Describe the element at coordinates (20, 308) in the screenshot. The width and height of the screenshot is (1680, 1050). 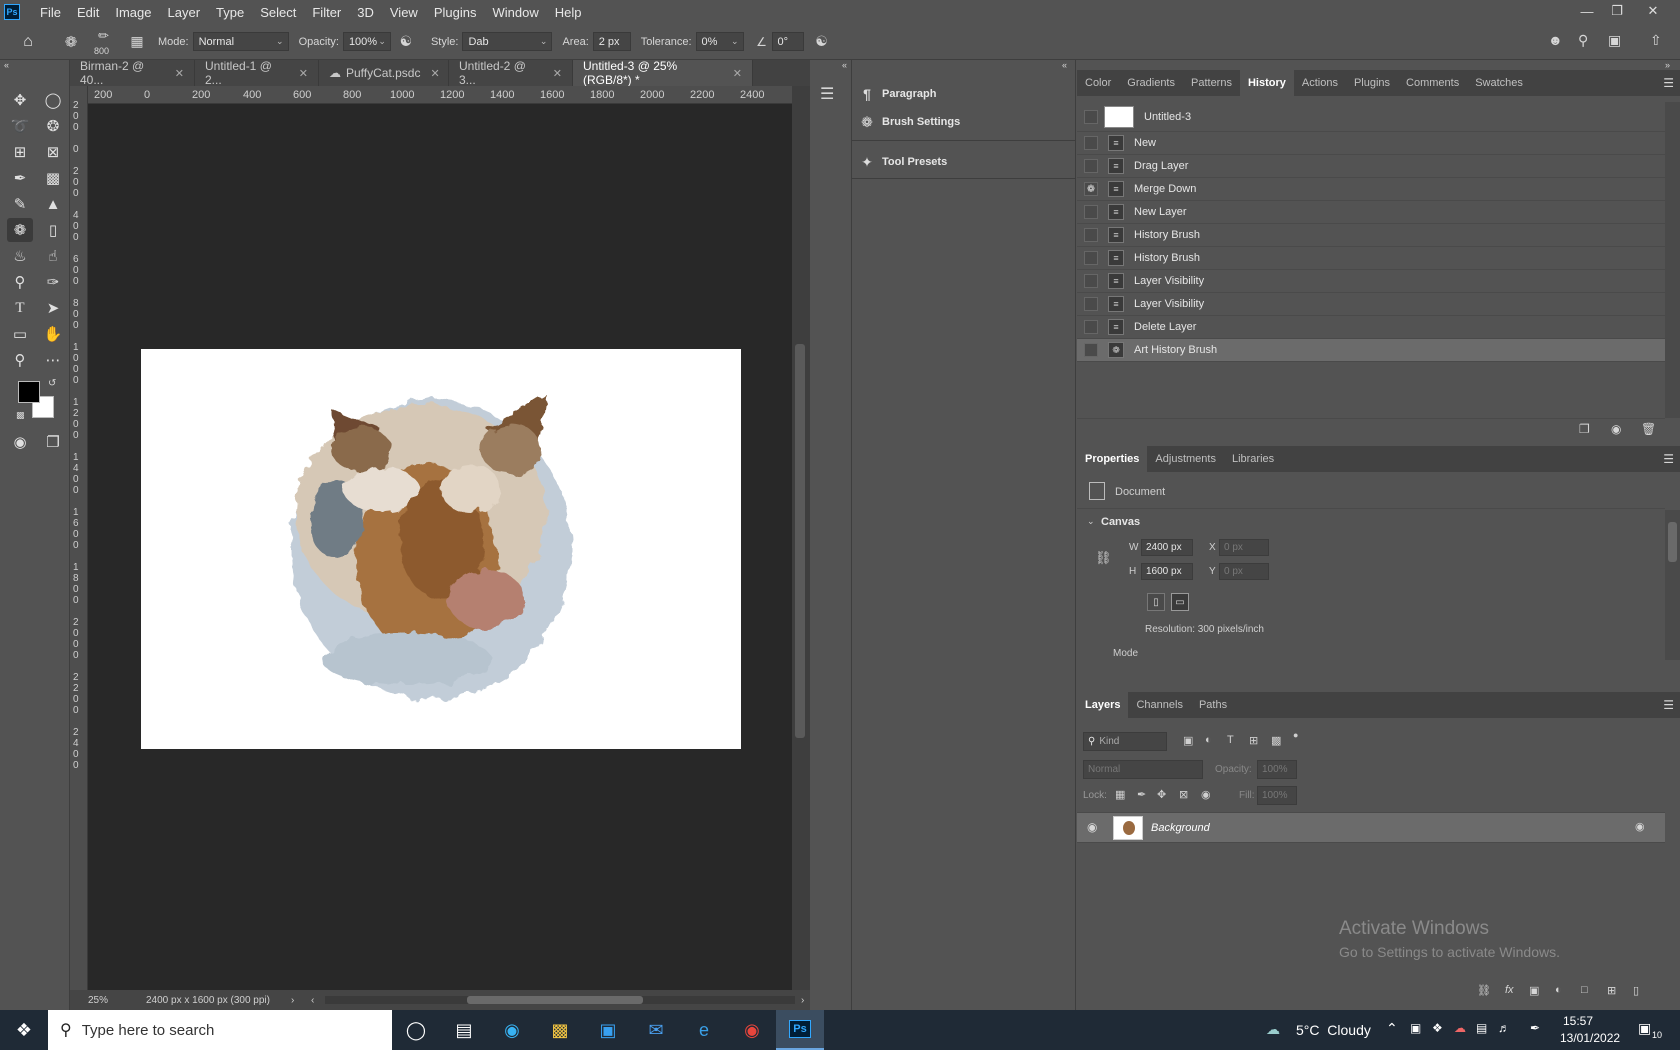
I see `type-tool-icon: T` at that location.